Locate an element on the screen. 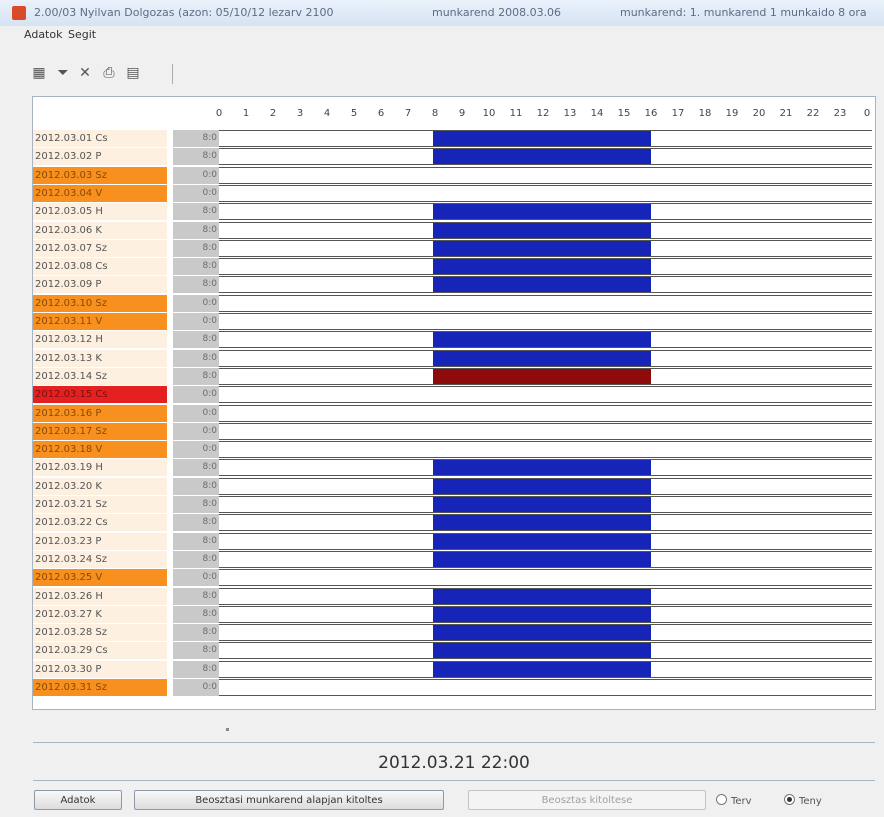  row-date: 2012.03.21 Sz is located at coordinates (100, 504).